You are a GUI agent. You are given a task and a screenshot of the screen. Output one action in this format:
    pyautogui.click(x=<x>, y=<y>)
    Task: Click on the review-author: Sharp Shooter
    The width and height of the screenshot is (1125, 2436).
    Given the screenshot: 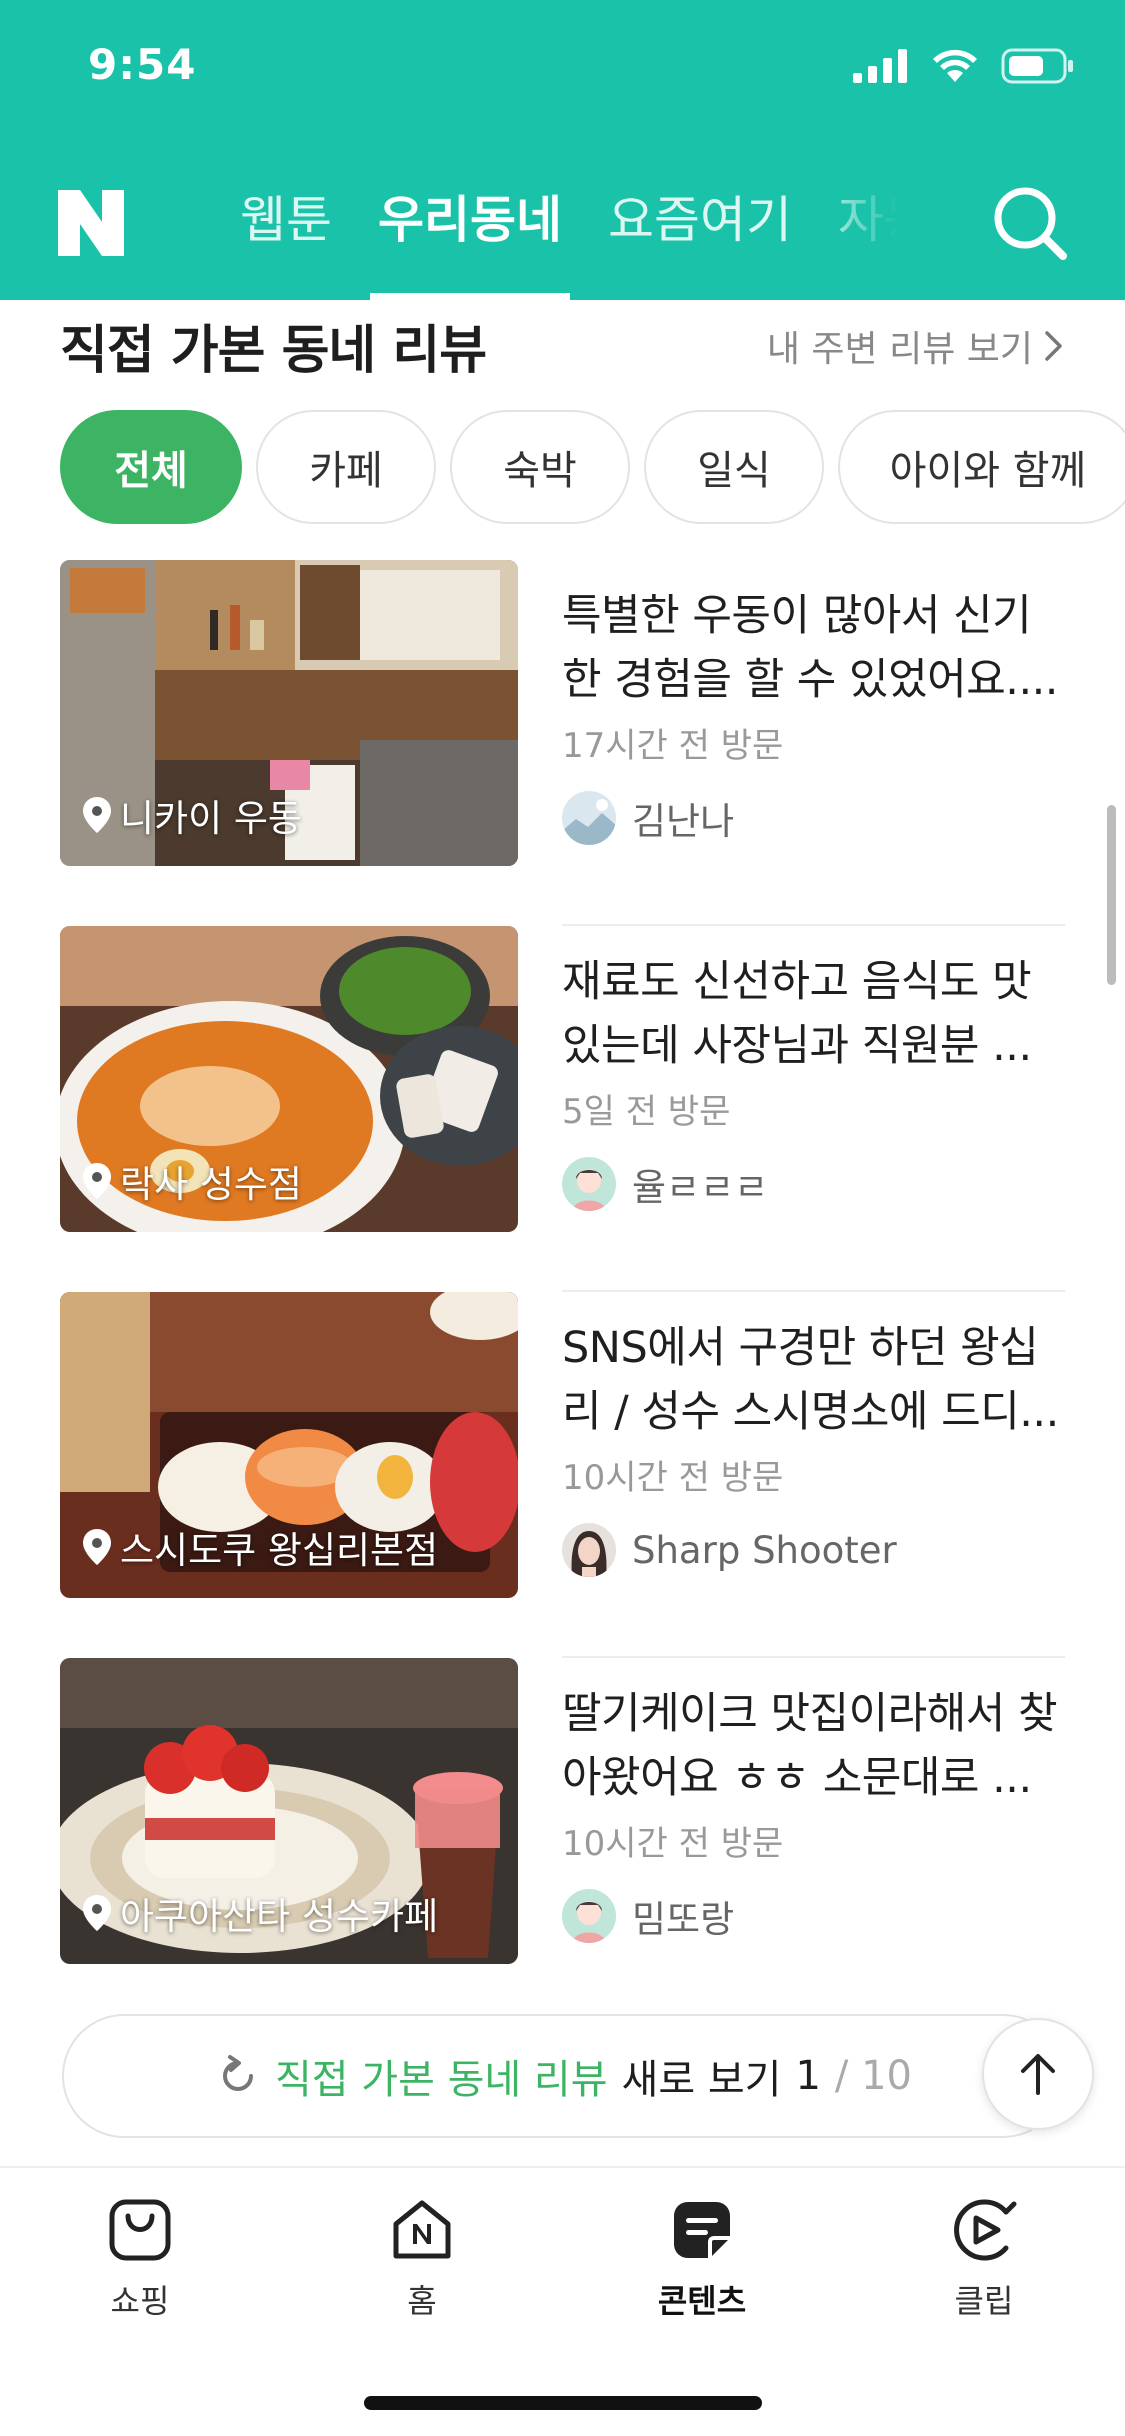 What is the action you would take?
    pyautogui.click(x=813, y=1550)
    